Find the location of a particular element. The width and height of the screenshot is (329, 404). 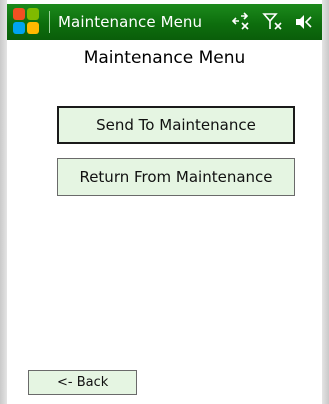

page-title: Maintenance Menu is located at coordinates (164, 58).